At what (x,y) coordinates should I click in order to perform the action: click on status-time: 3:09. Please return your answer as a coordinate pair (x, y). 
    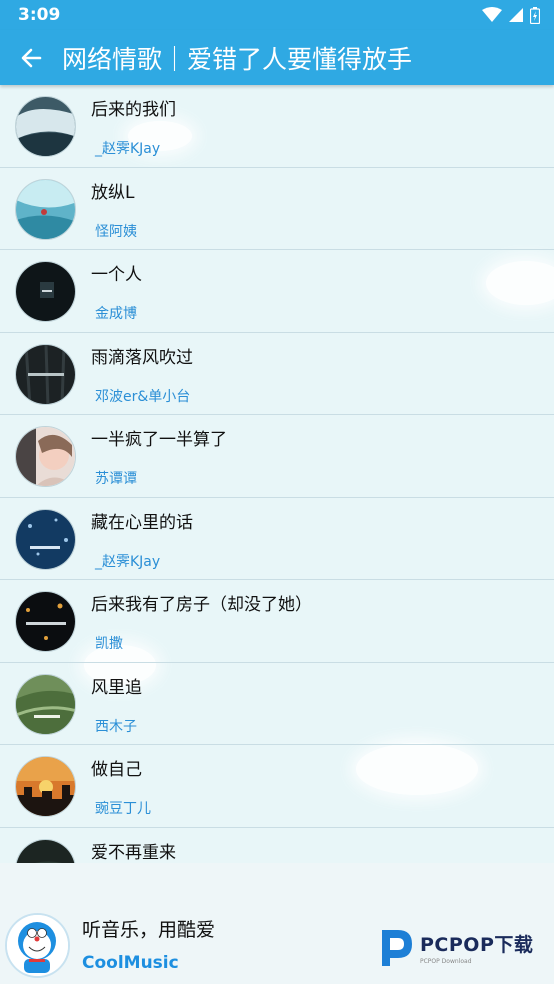
    Looking at the image, I should click on (39, 15).